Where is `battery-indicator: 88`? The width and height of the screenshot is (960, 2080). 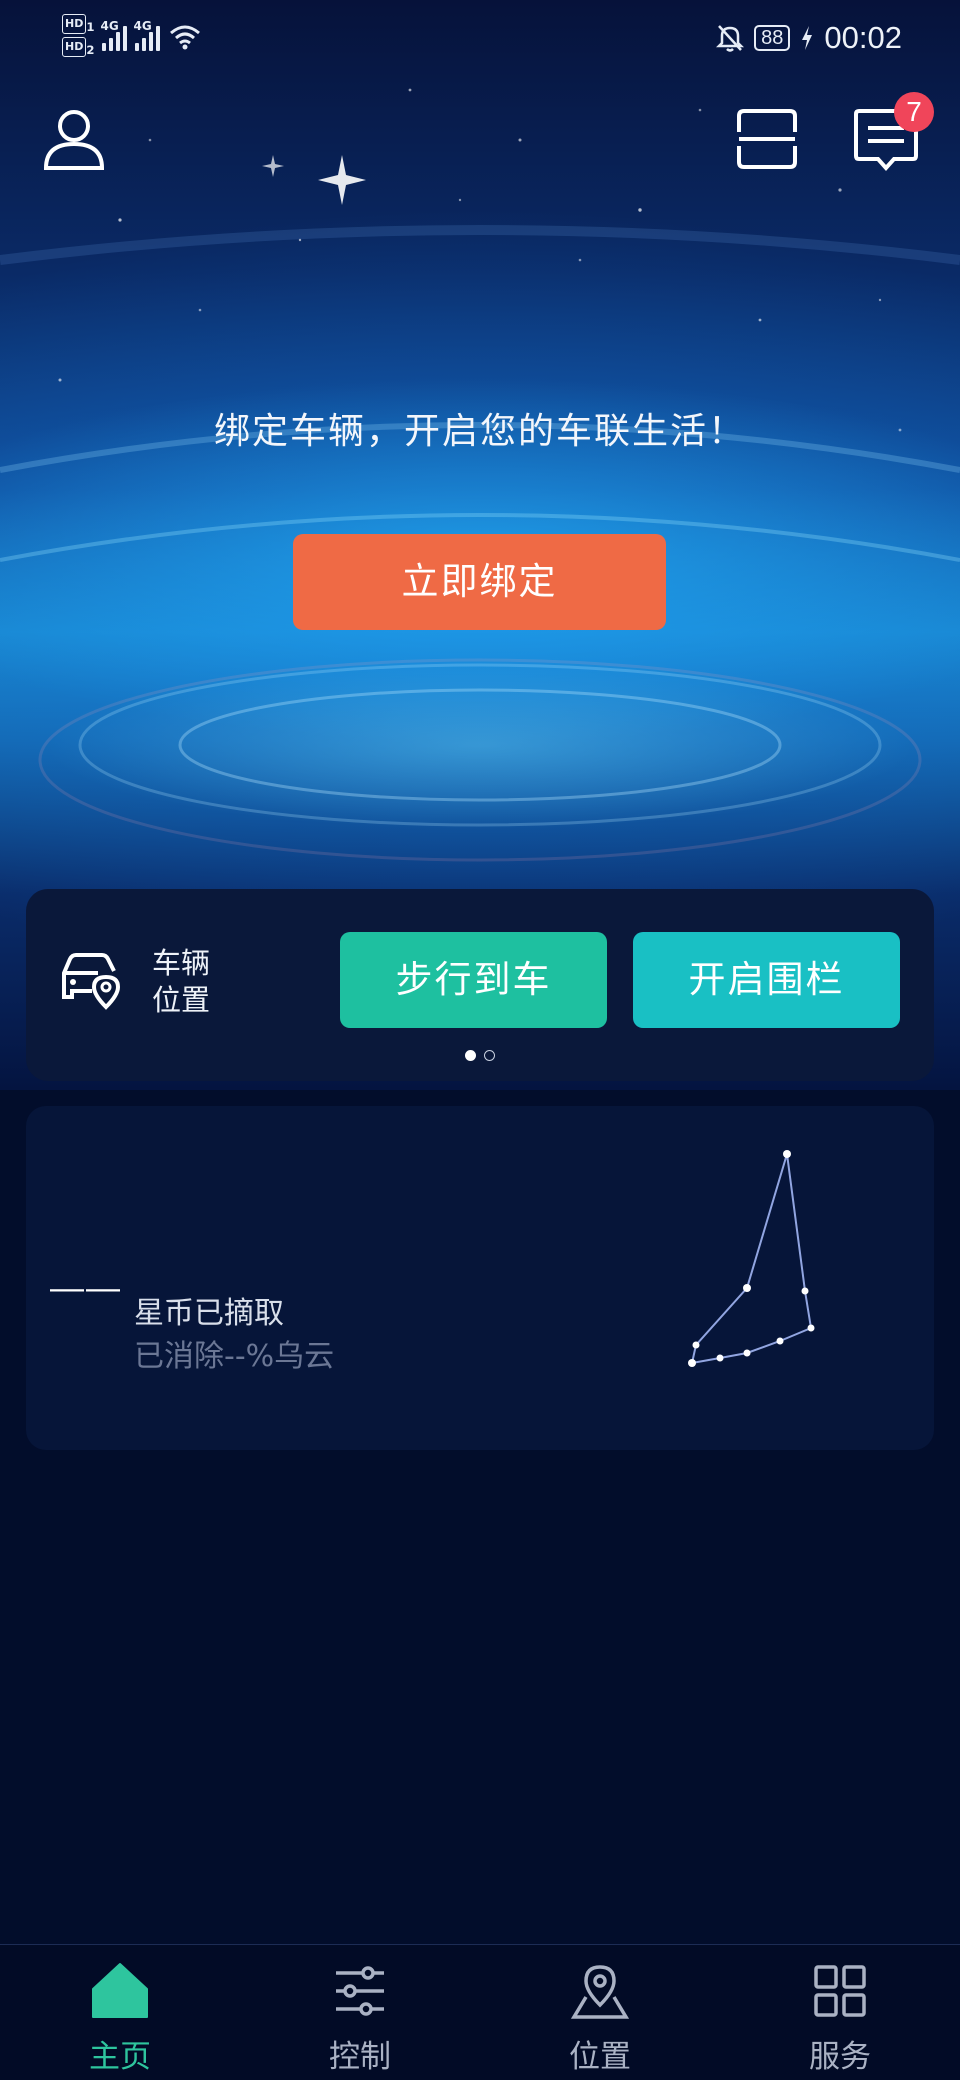
battery-indicator: 88 is located at coordinates (772, 38).